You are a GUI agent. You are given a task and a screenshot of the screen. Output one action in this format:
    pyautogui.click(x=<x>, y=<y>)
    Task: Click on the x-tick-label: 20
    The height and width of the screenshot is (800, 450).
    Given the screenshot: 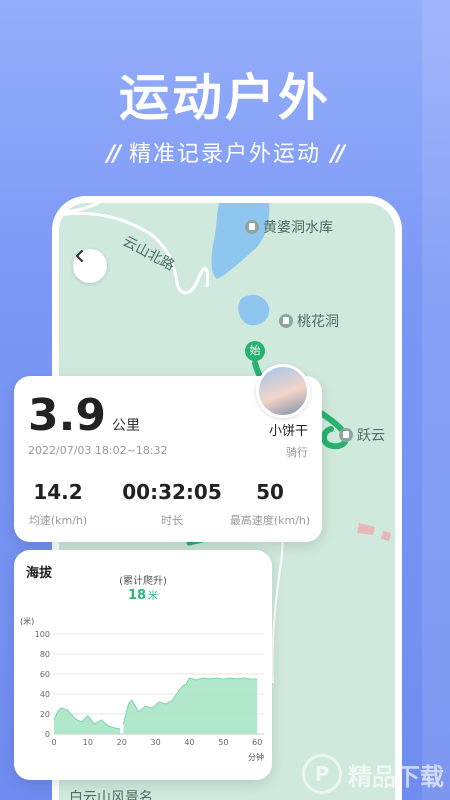 What is the action you would take?
    pyautogui.click(x=122, y=742)
    